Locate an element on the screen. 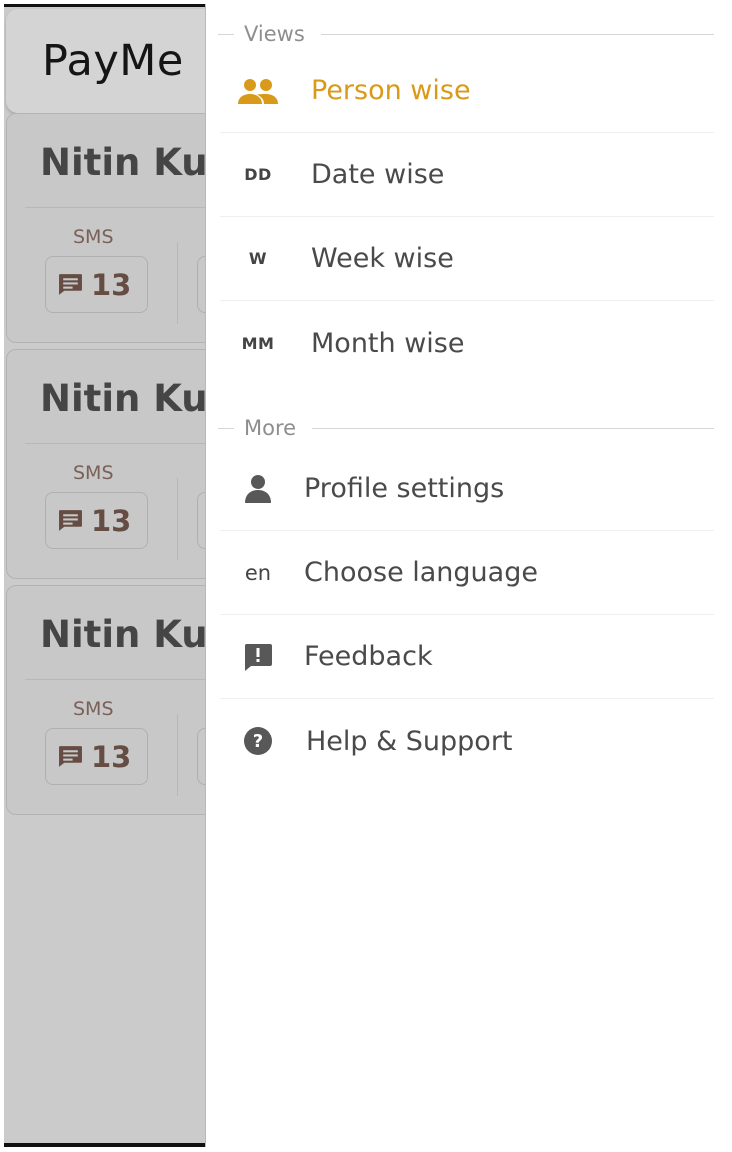  menu-item-date-wise: DD Date wise is located at coordinates (467, 175).